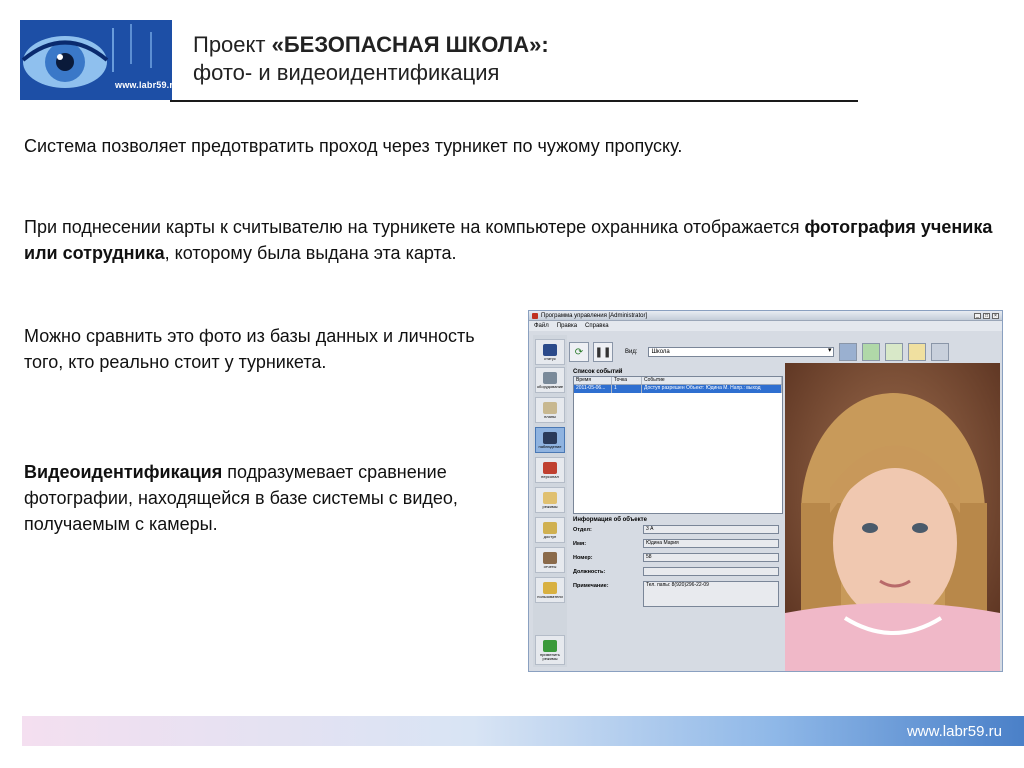 This screenshot has height=768, width=1024. I want to click on info-label-note: Примечание:, so click(591, 586).